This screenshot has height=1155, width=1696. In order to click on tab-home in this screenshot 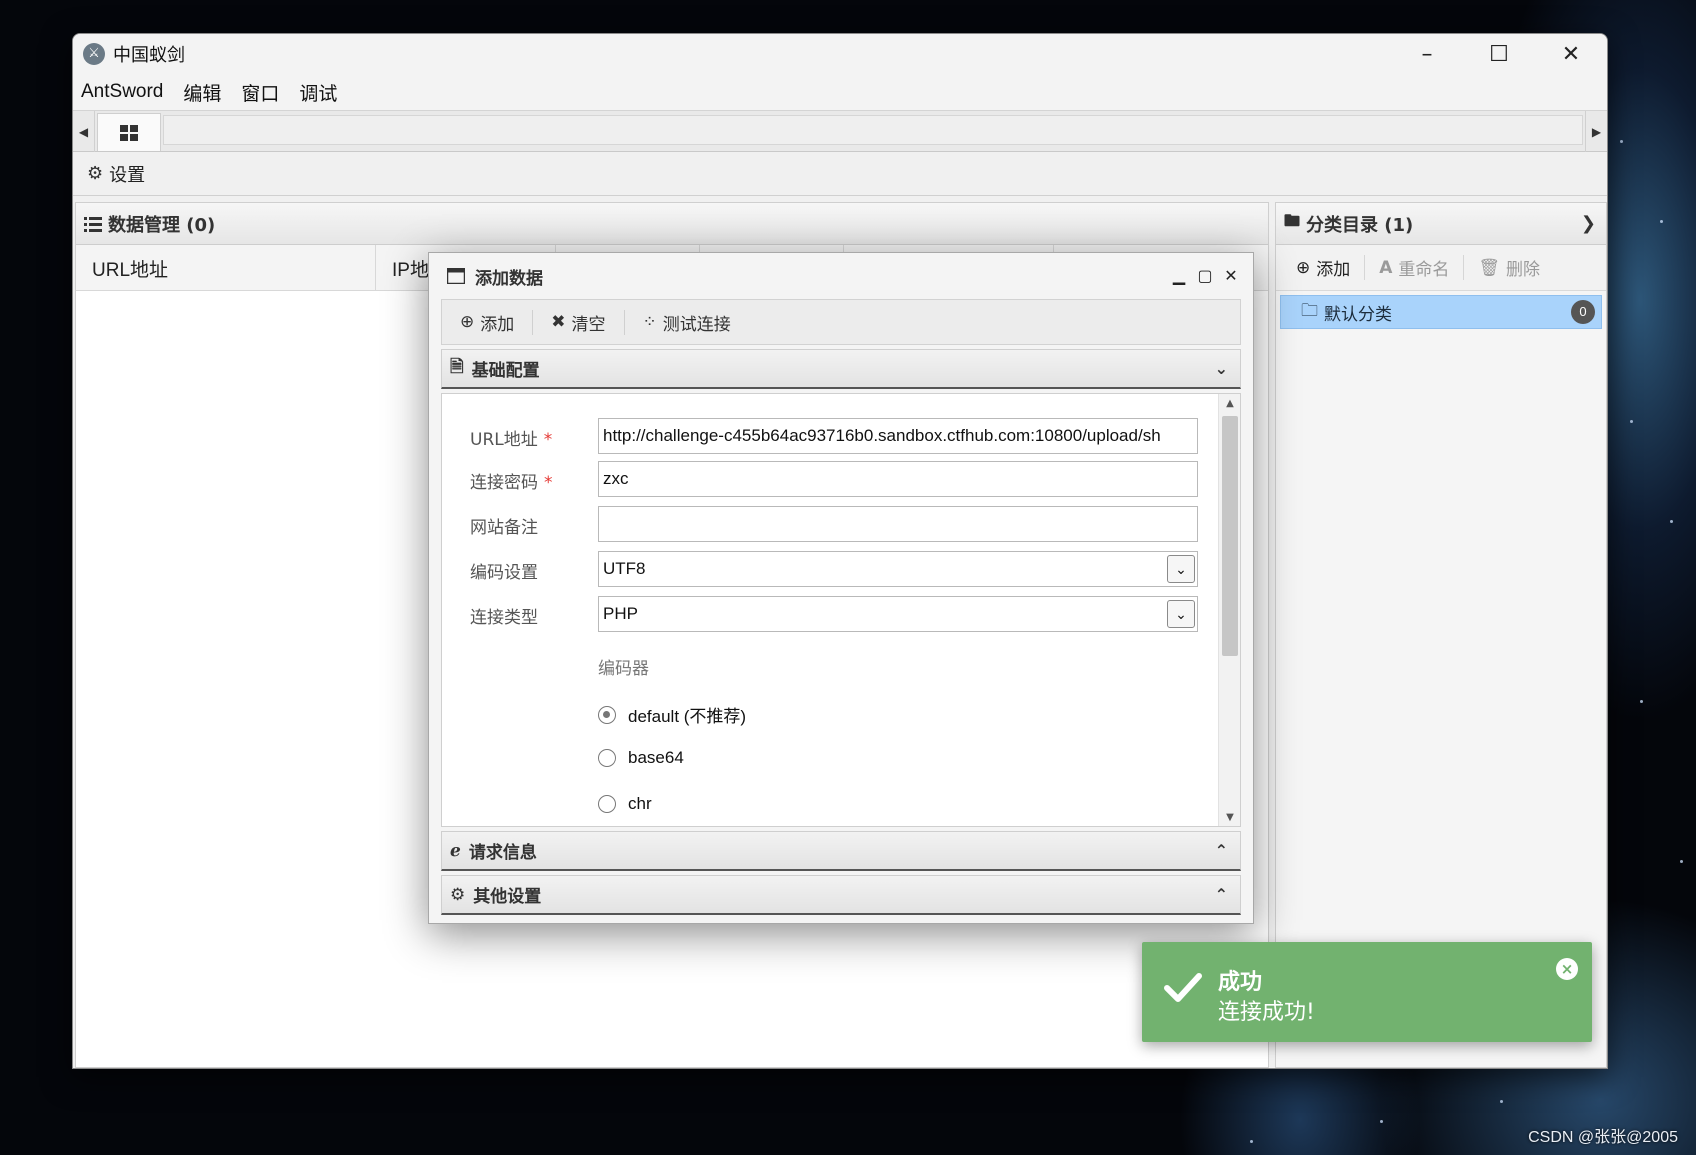, I will do `click(129, 132)`.